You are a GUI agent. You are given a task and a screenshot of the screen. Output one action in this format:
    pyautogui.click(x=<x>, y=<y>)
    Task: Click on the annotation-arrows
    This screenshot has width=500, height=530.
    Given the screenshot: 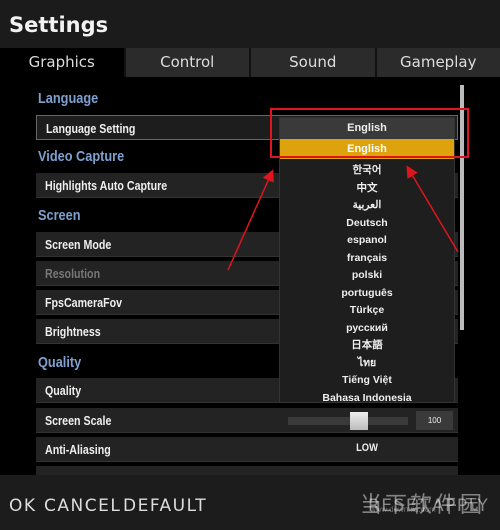 What is the action you would take?
    pyautogui.click(x=343, y=218)
    